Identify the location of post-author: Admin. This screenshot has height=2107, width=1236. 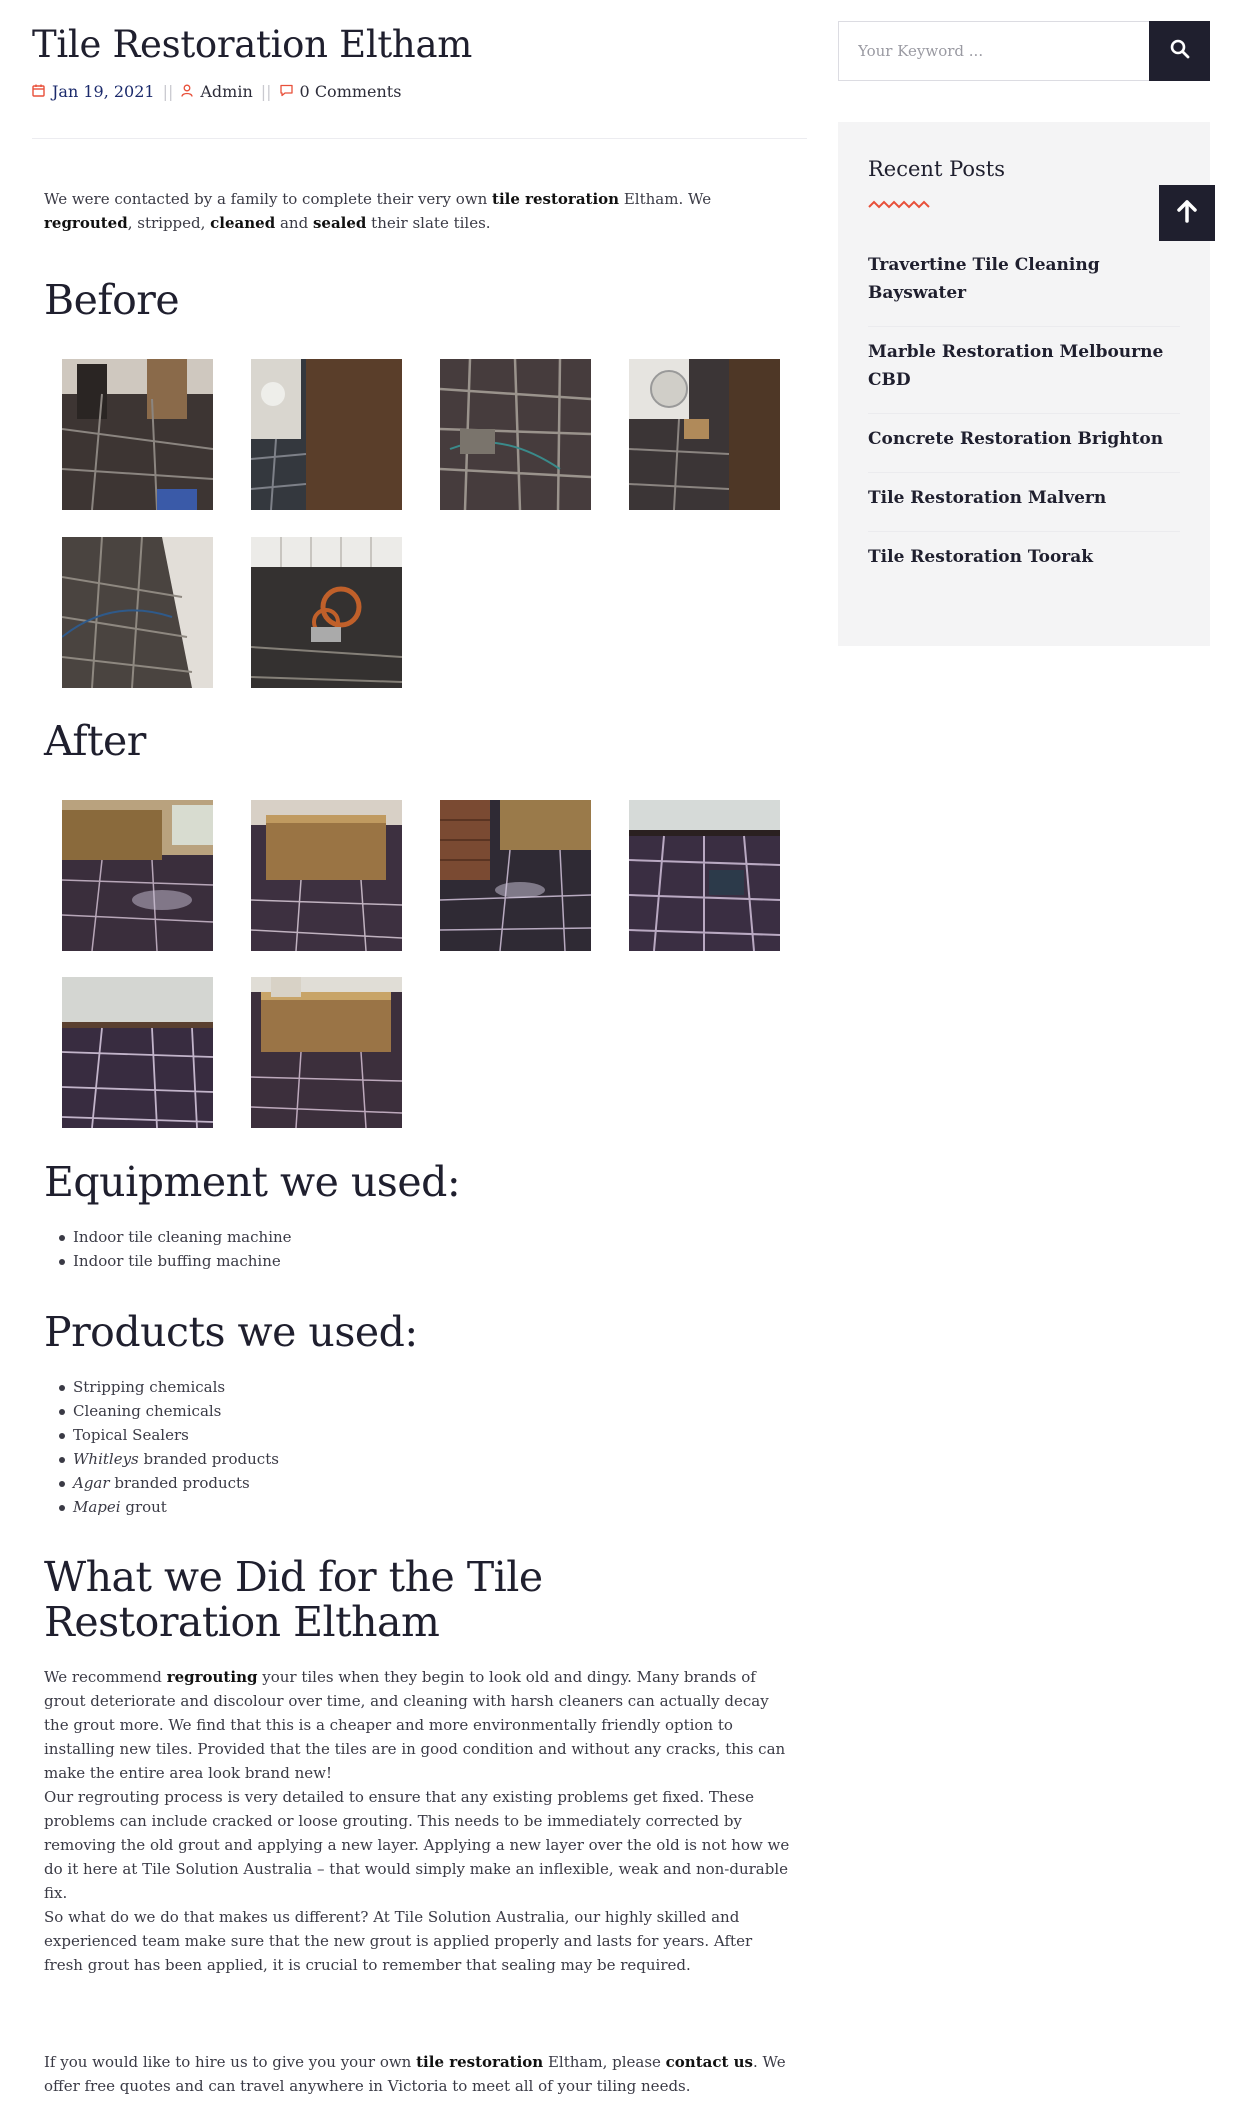
(226, 91).